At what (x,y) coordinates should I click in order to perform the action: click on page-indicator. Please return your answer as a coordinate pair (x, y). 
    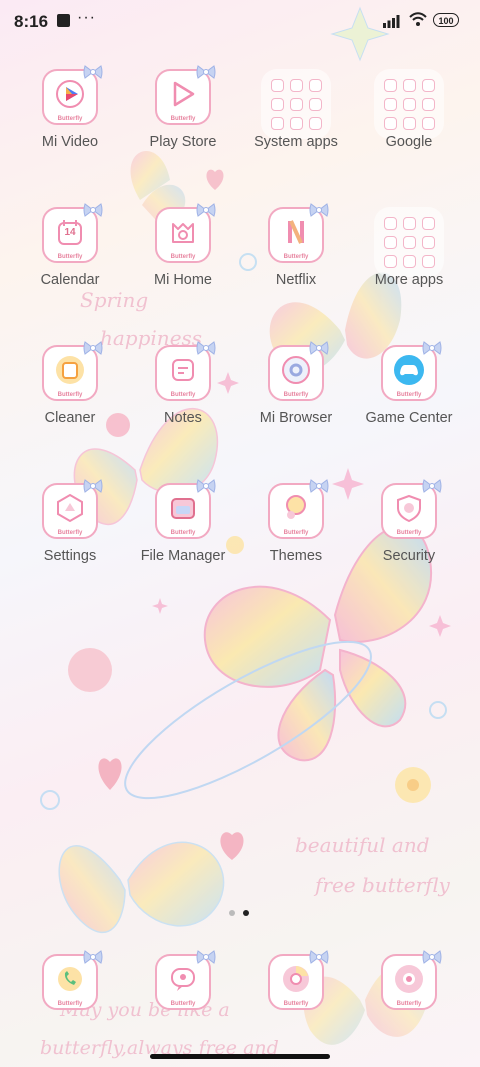
    Looking at the image, I should click on (241, 913).